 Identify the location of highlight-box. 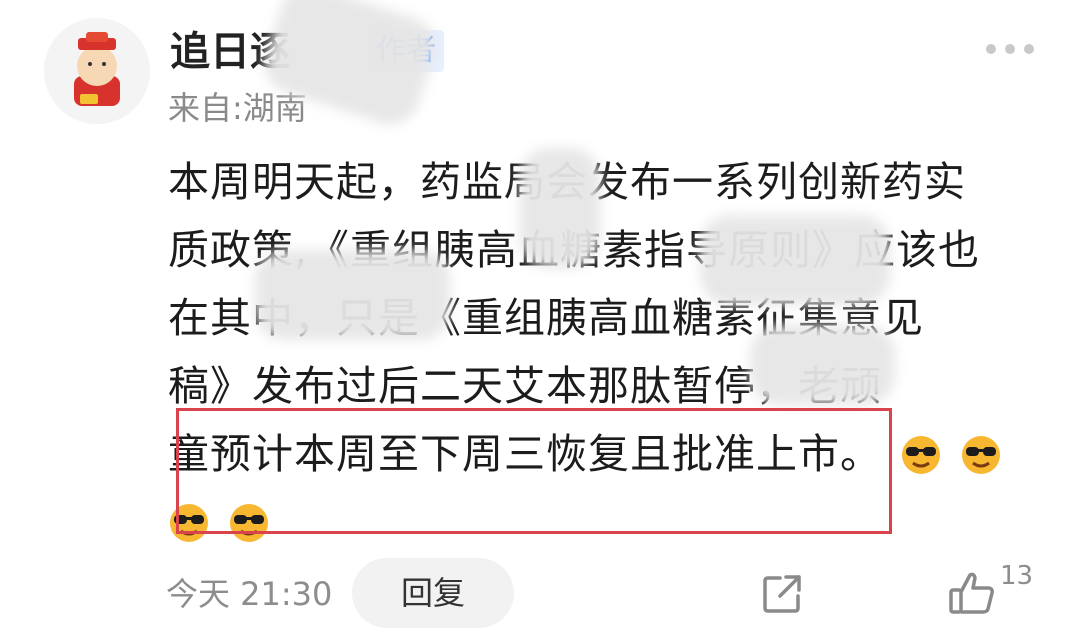
(534, 471).